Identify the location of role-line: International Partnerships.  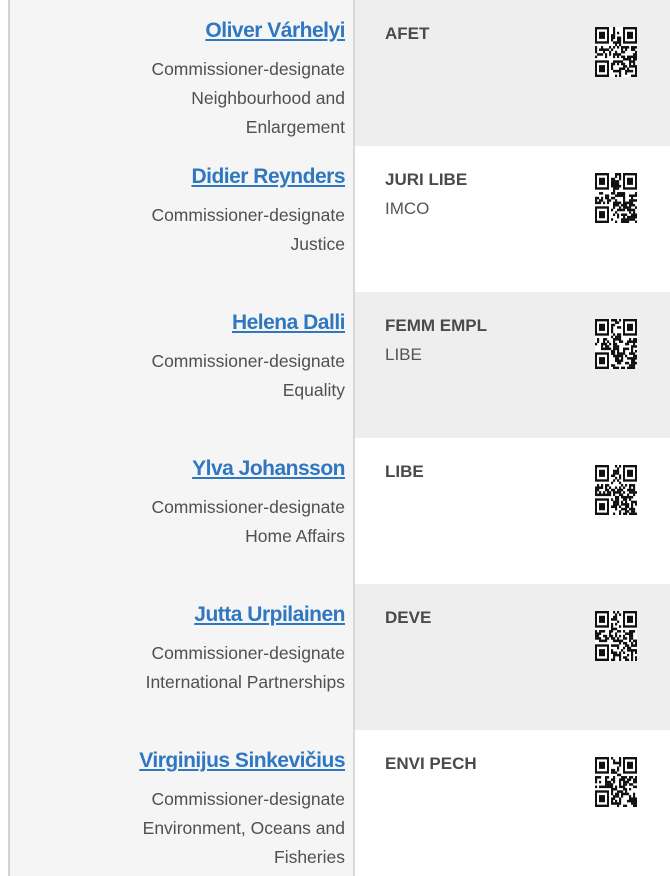
(245, 682).